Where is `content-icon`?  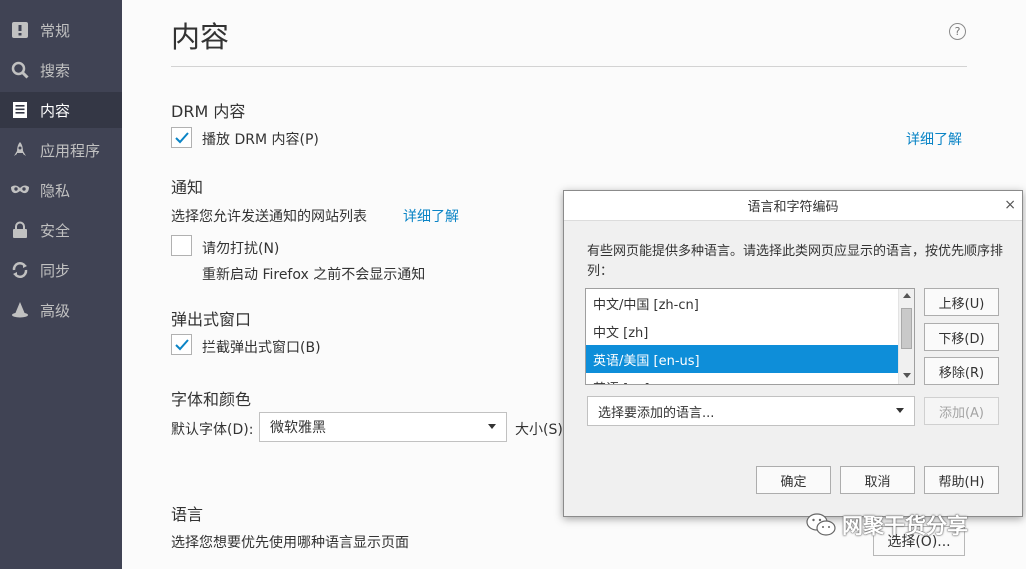 content-icon is located at coordinates (20, 110).